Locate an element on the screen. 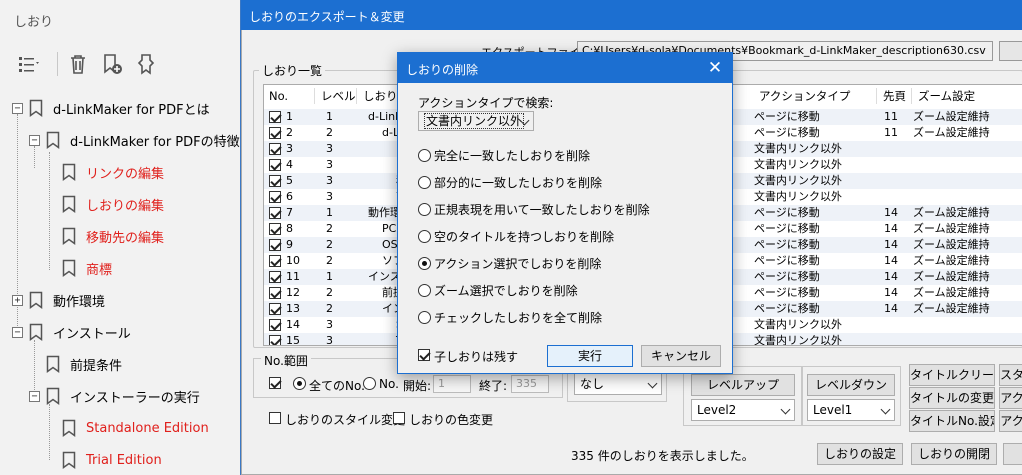 The height and width of the screenshot is (475, 1022). no-range-checkbox is located at coordinates (275, 383).